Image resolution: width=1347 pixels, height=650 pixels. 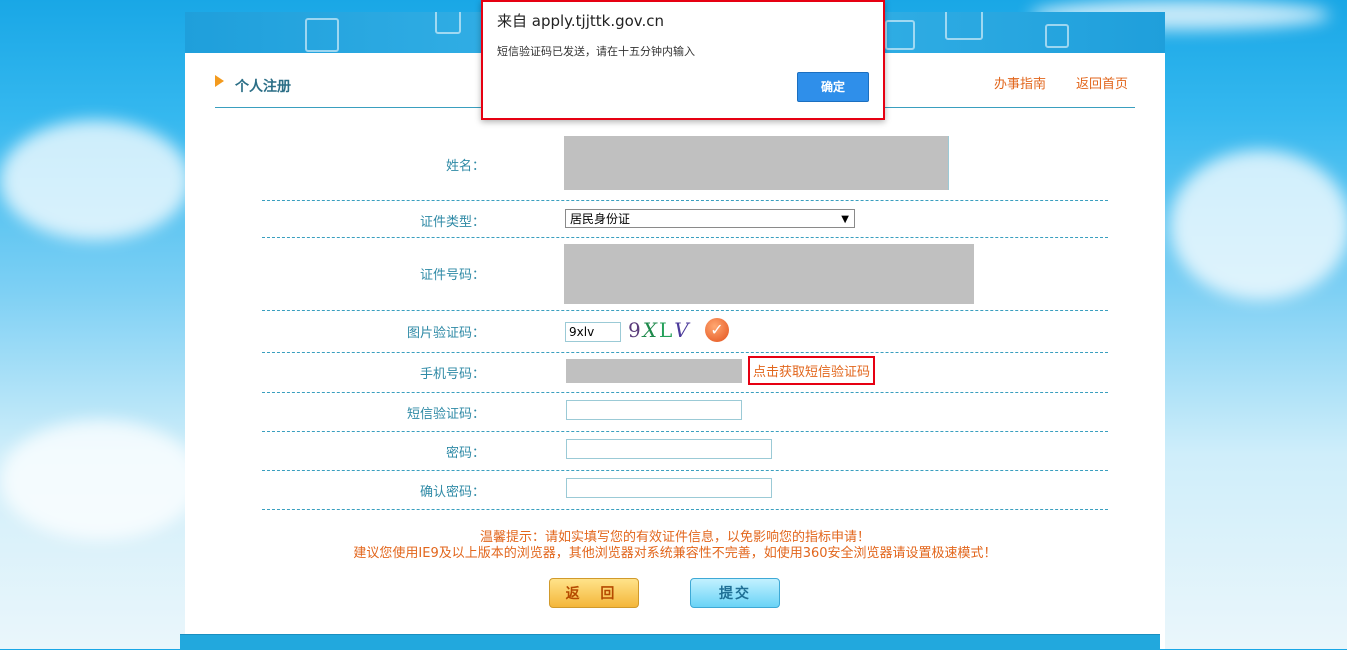 I want to click on password-input, so click(x=669, y=449).